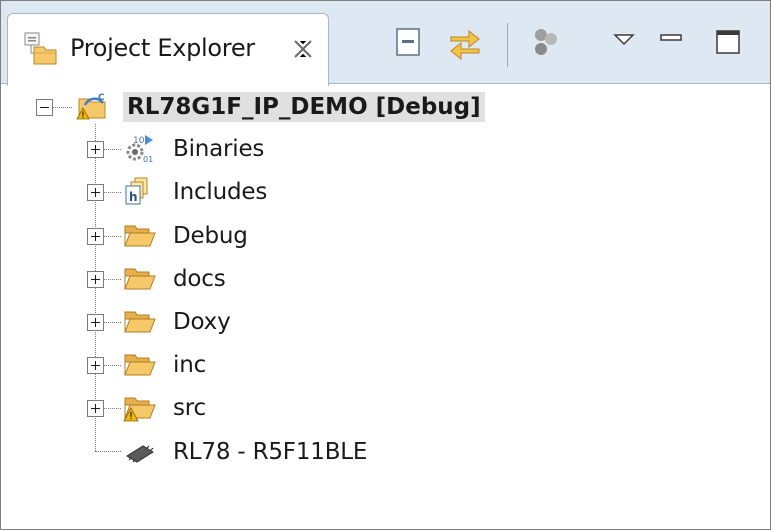 The width and height of the screenshot is (771, 530). I want to click on svg-text: 01, so click(148, 159).